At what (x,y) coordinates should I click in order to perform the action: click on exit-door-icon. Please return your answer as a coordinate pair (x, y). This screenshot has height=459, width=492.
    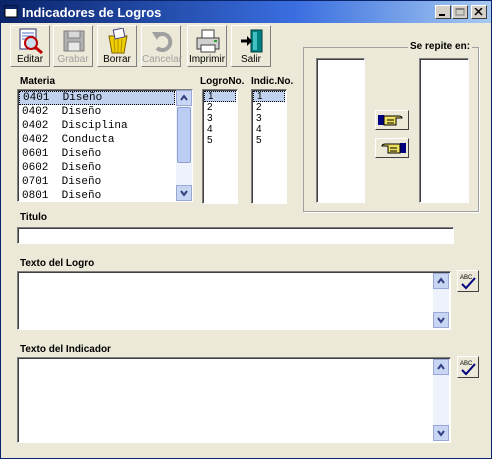
    Looking at the image, I should click on (252, 41).